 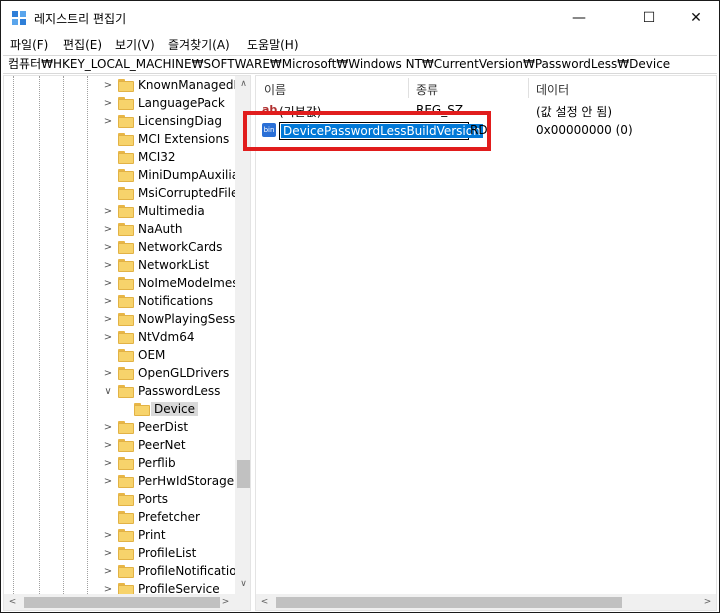 What do you see at coordinates (124, 176) in the screenshot?
I see `tree-item: MiniDumpAuxiliar` at bounding box center [124, 176].